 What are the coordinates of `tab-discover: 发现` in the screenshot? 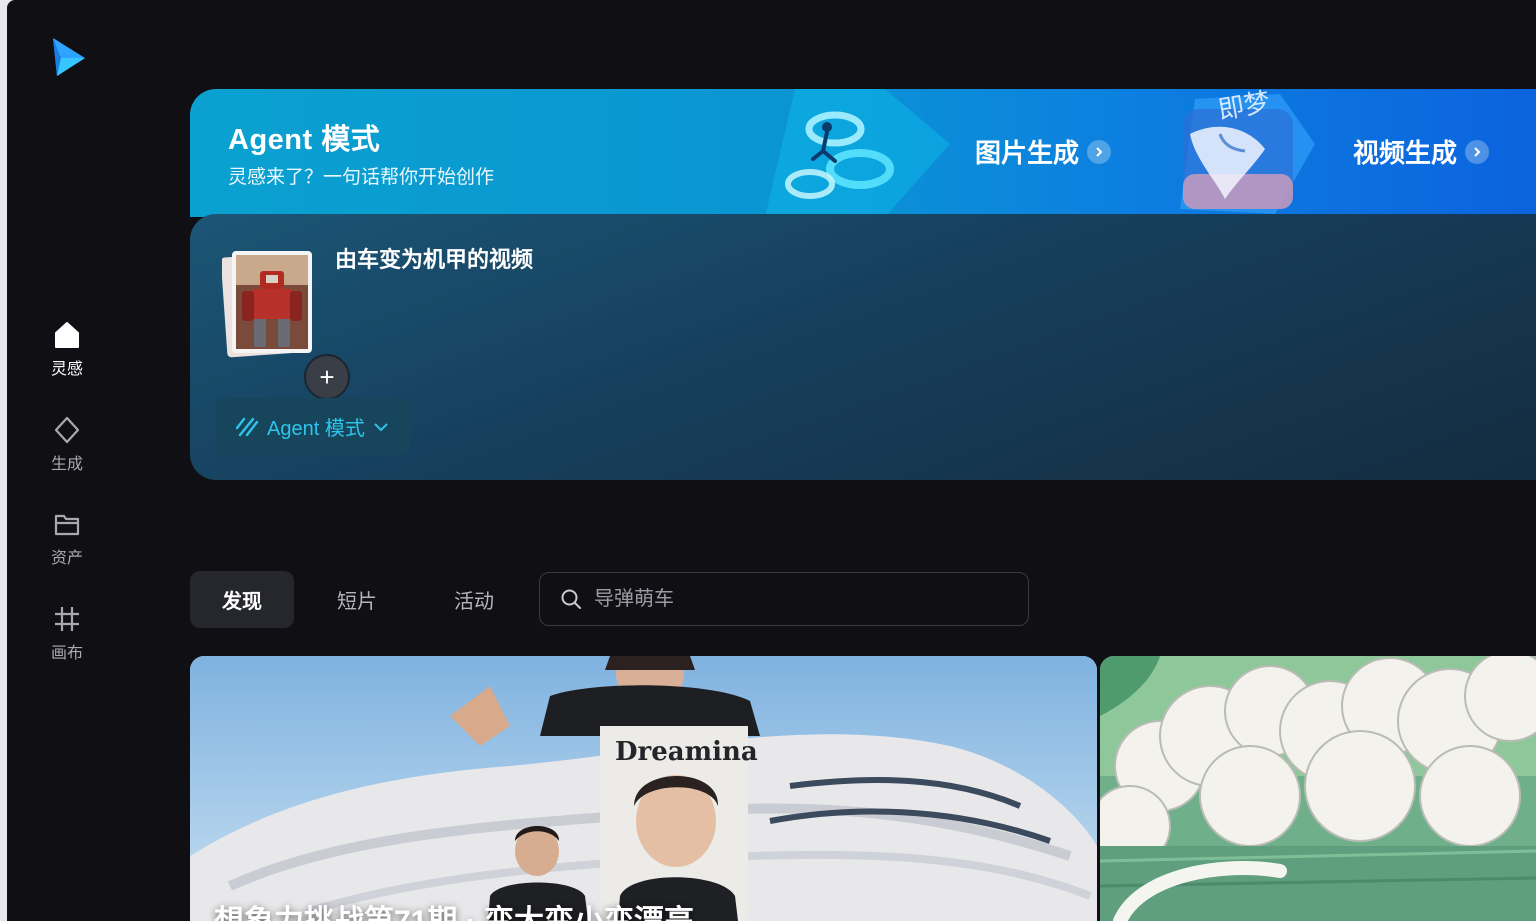 It's located at (242, 599).